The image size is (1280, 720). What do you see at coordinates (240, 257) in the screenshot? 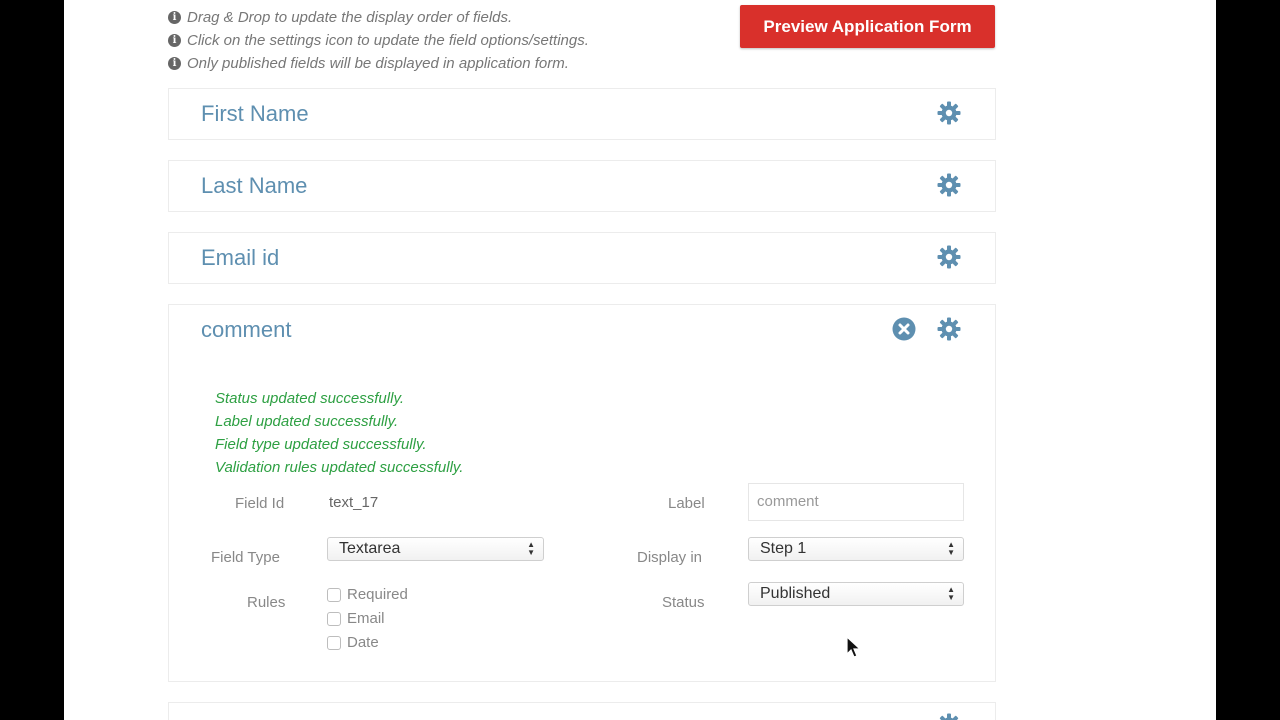
I see `field-title: Email id` at bounding box center [240, 257].